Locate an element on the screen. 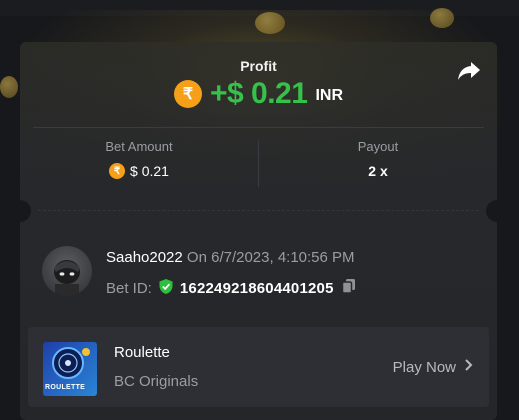 The image size is (519, 420). payout-value: 2 x is located at coordinates (378, 171).